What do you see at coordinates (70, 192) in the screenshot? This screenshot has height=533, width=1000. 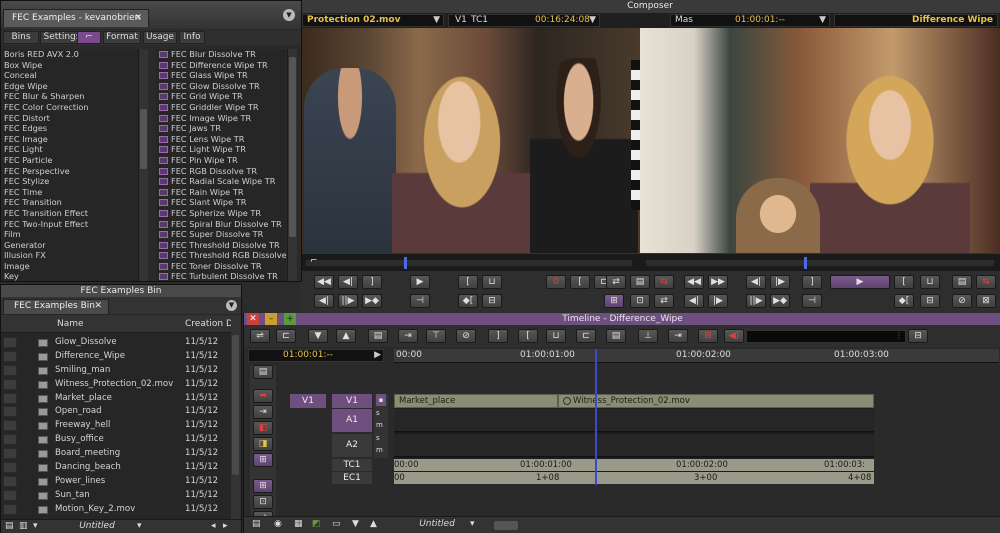 I see `effect-category-item: FEC Time` at bounding box center [70, 192].